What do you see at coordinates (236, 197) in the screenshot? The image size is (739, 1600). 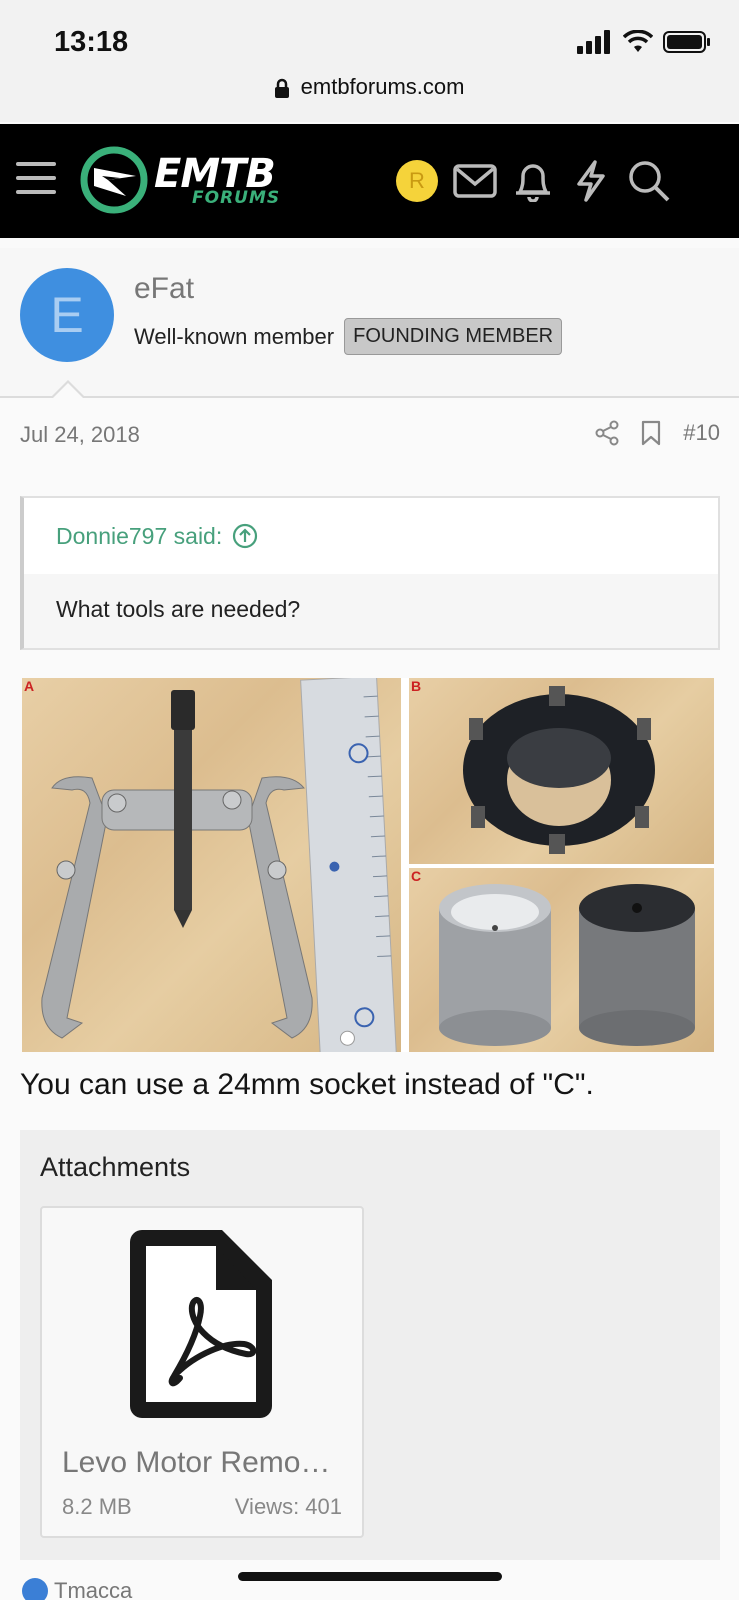 I see `logo-subtext: FORUMS` at bounding box center [236, 197].